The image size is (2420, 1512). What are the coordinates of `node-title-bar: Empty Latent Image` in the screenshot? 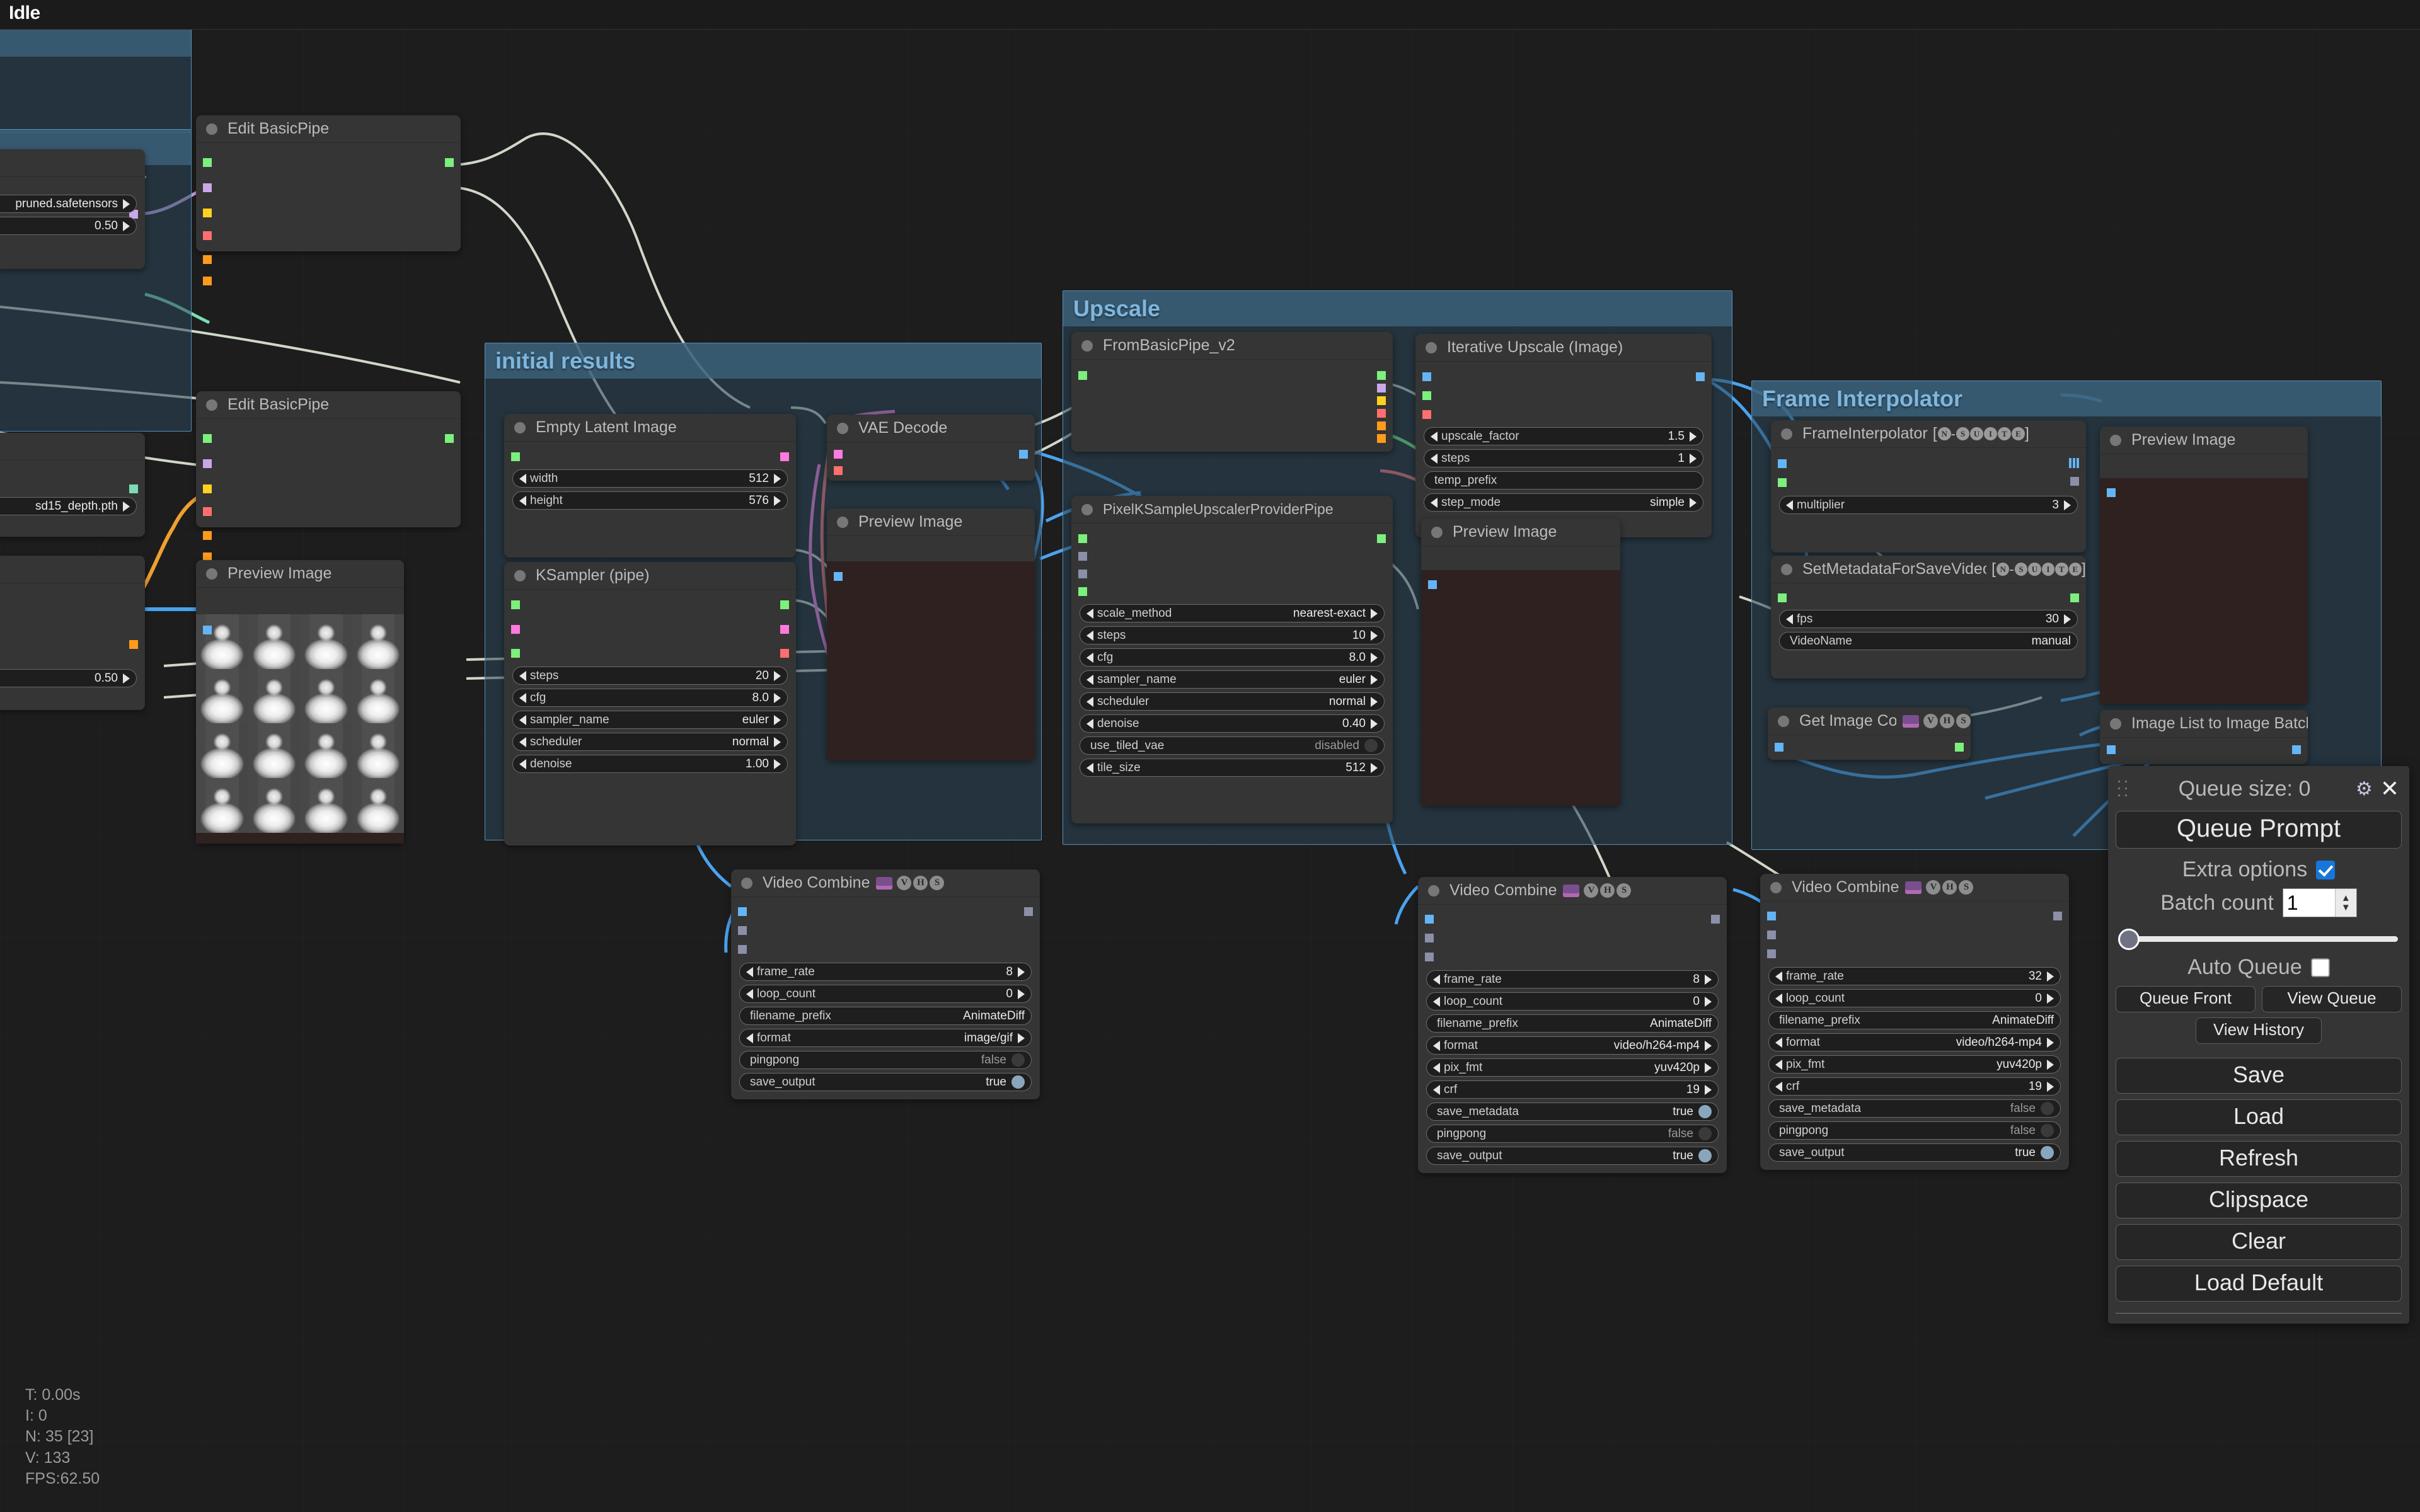 It's located at (650, 428).